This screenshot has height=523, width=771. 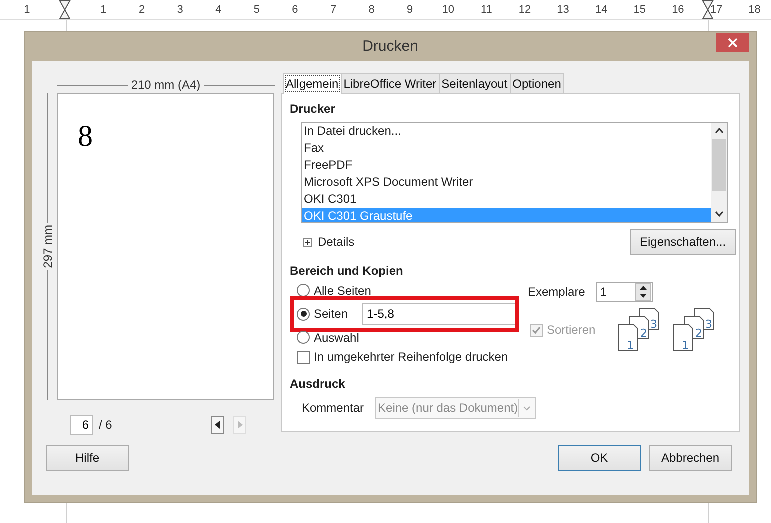 I want to click on window-title: Drucken, so click(x=390, y=46).